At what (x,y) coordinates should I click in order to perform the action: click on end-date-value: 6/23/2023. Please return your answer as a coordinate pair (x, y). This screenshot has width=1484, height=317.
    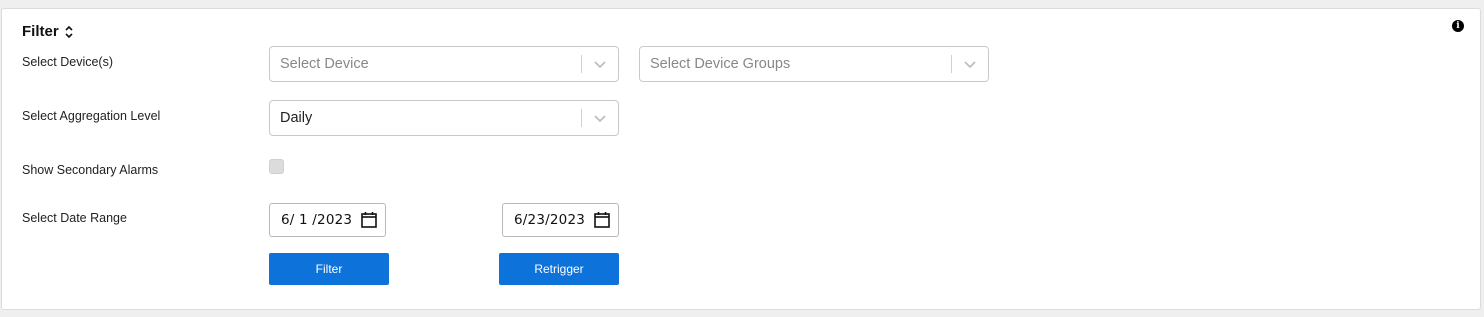
    Looking at the image, I should click on (550, 220).